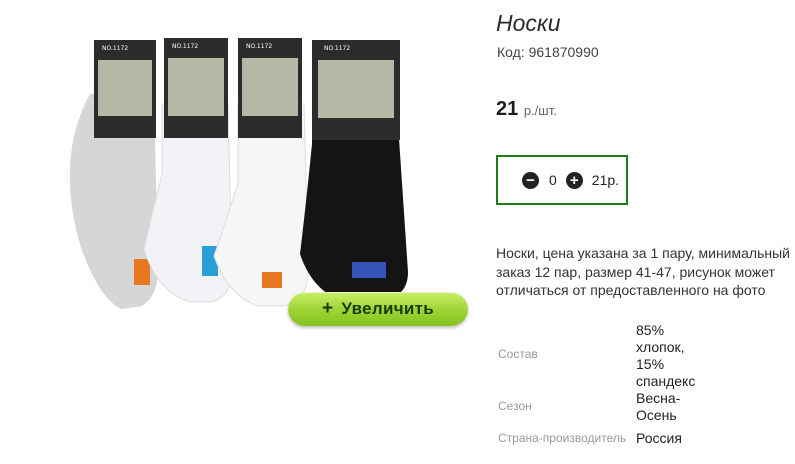 This screenshot has width=795, height=464. What do you see at coordinates (562, 438) in the screenshot?
I see `property-label: Страна-производитель` at bounding box center [562, 438].